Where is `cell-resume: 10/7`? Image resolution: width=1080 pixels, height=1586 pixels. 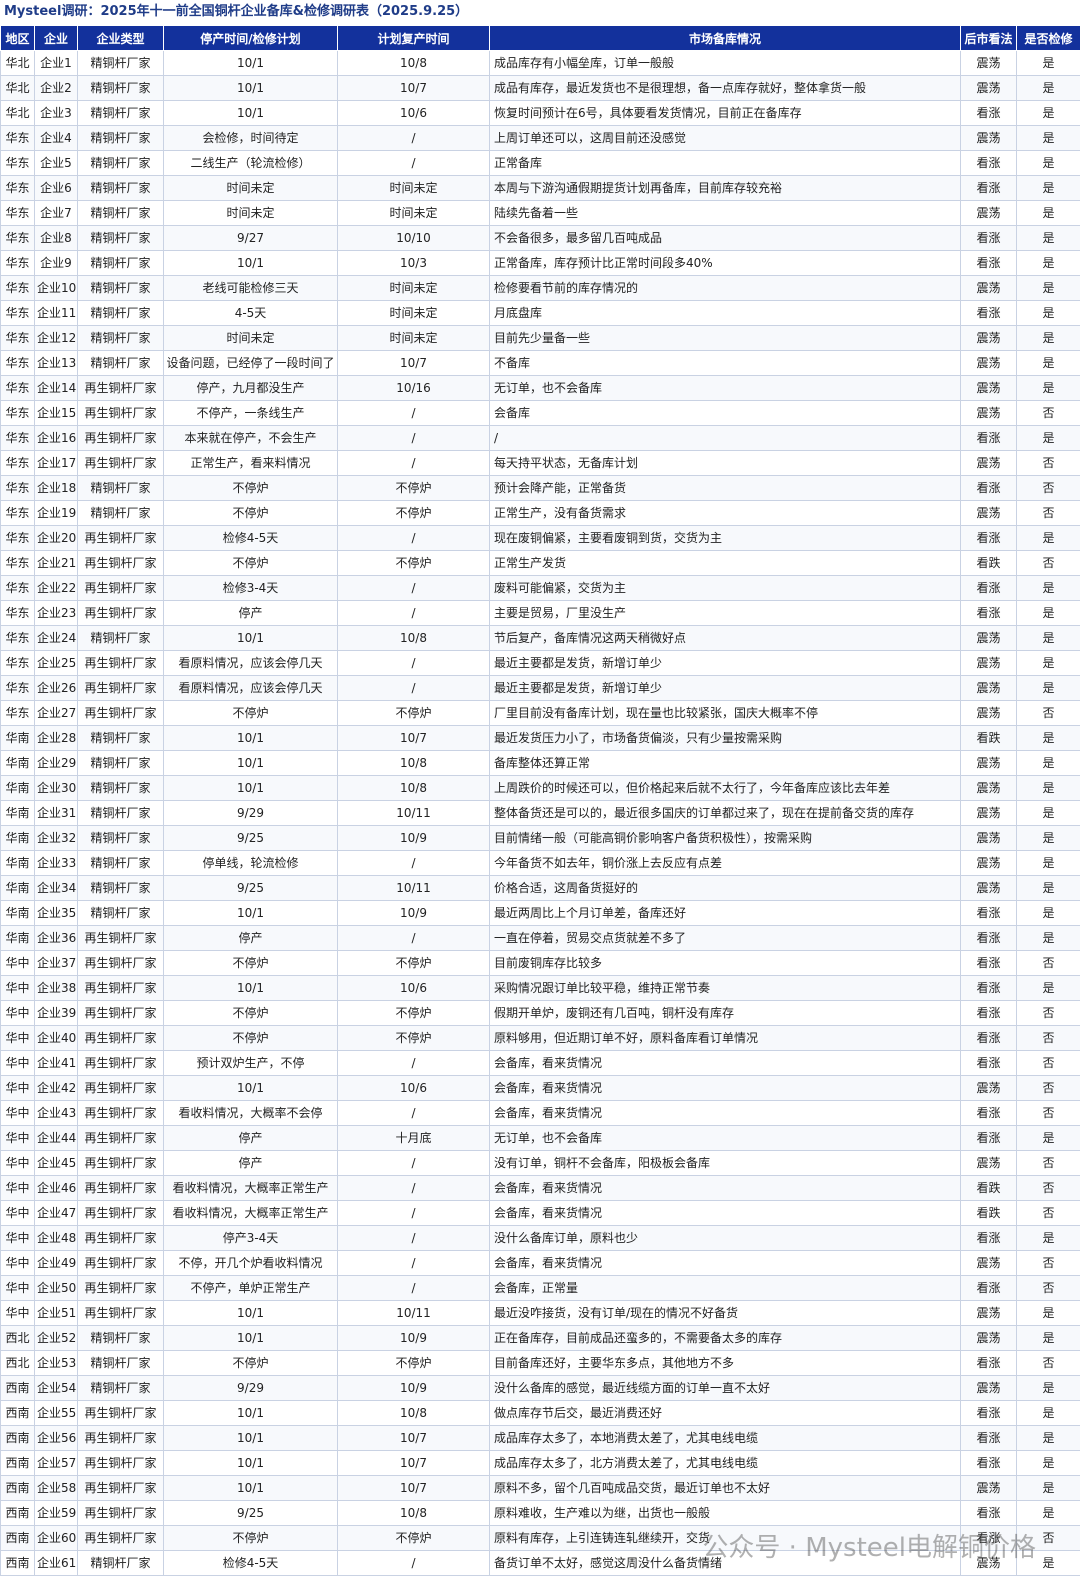 cell-resume: 10/7 is located at coordinates (413, 738).